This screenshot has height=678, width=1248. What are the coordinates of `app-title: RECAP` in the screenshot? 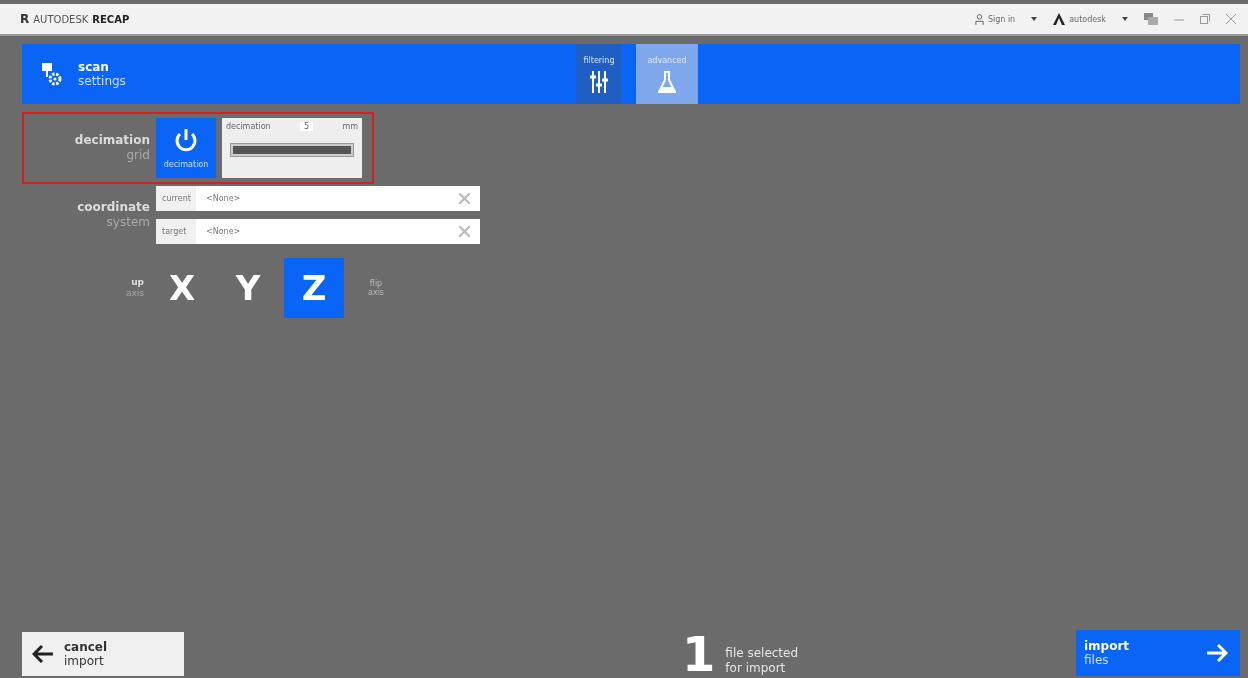 It's located at (111, 19).